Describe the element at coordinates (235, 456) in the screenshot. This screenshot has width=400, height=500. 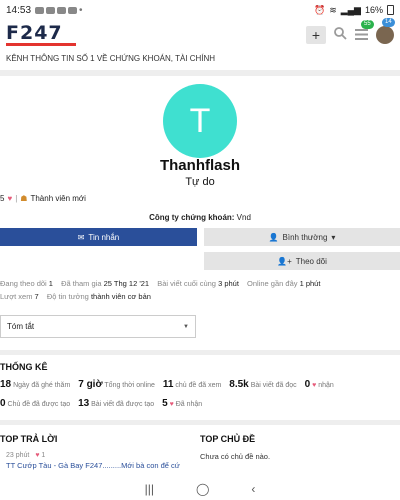
I see `top-topics-empty: Chưa có chủ đề nào.` at that location.